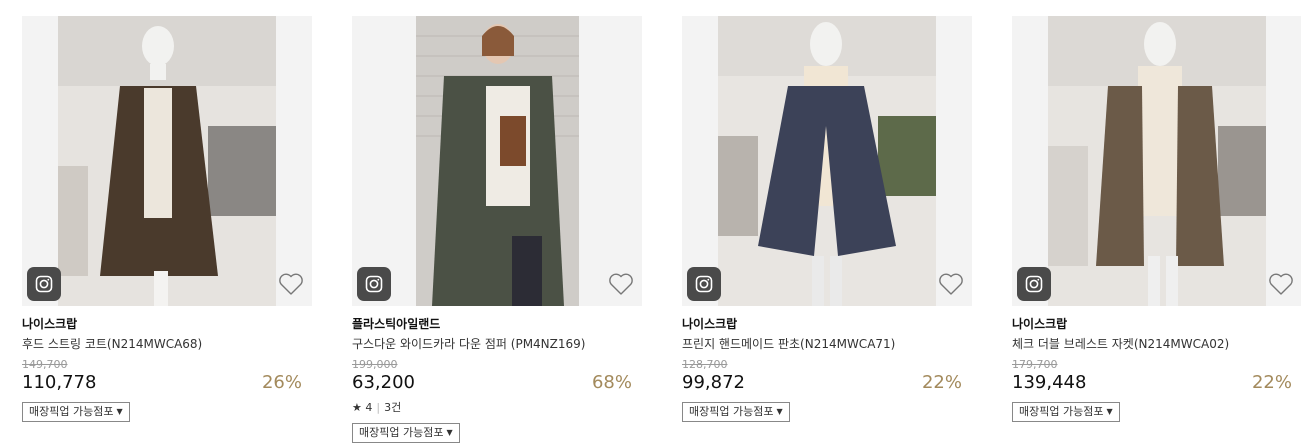 The height and width of the screenshot is (447, 1301). What do you see at coordinates (1035, 364) in the screenshot?
I see `original-price: 179,700` at bounding box center [1035, 364].